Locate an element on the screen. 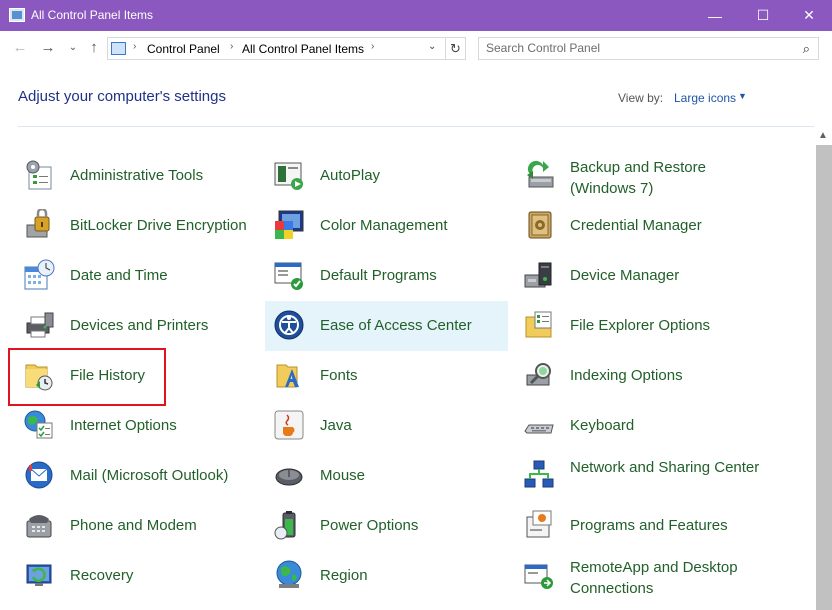  search-icon: ⌕ is located at coordinates (806, 49).